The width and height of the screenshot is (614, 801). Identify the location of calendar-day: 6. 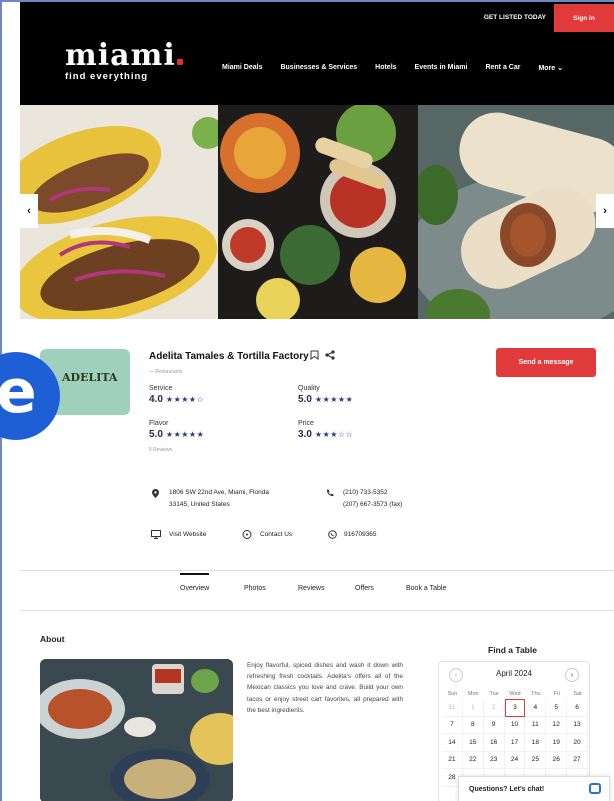
(577, 708).